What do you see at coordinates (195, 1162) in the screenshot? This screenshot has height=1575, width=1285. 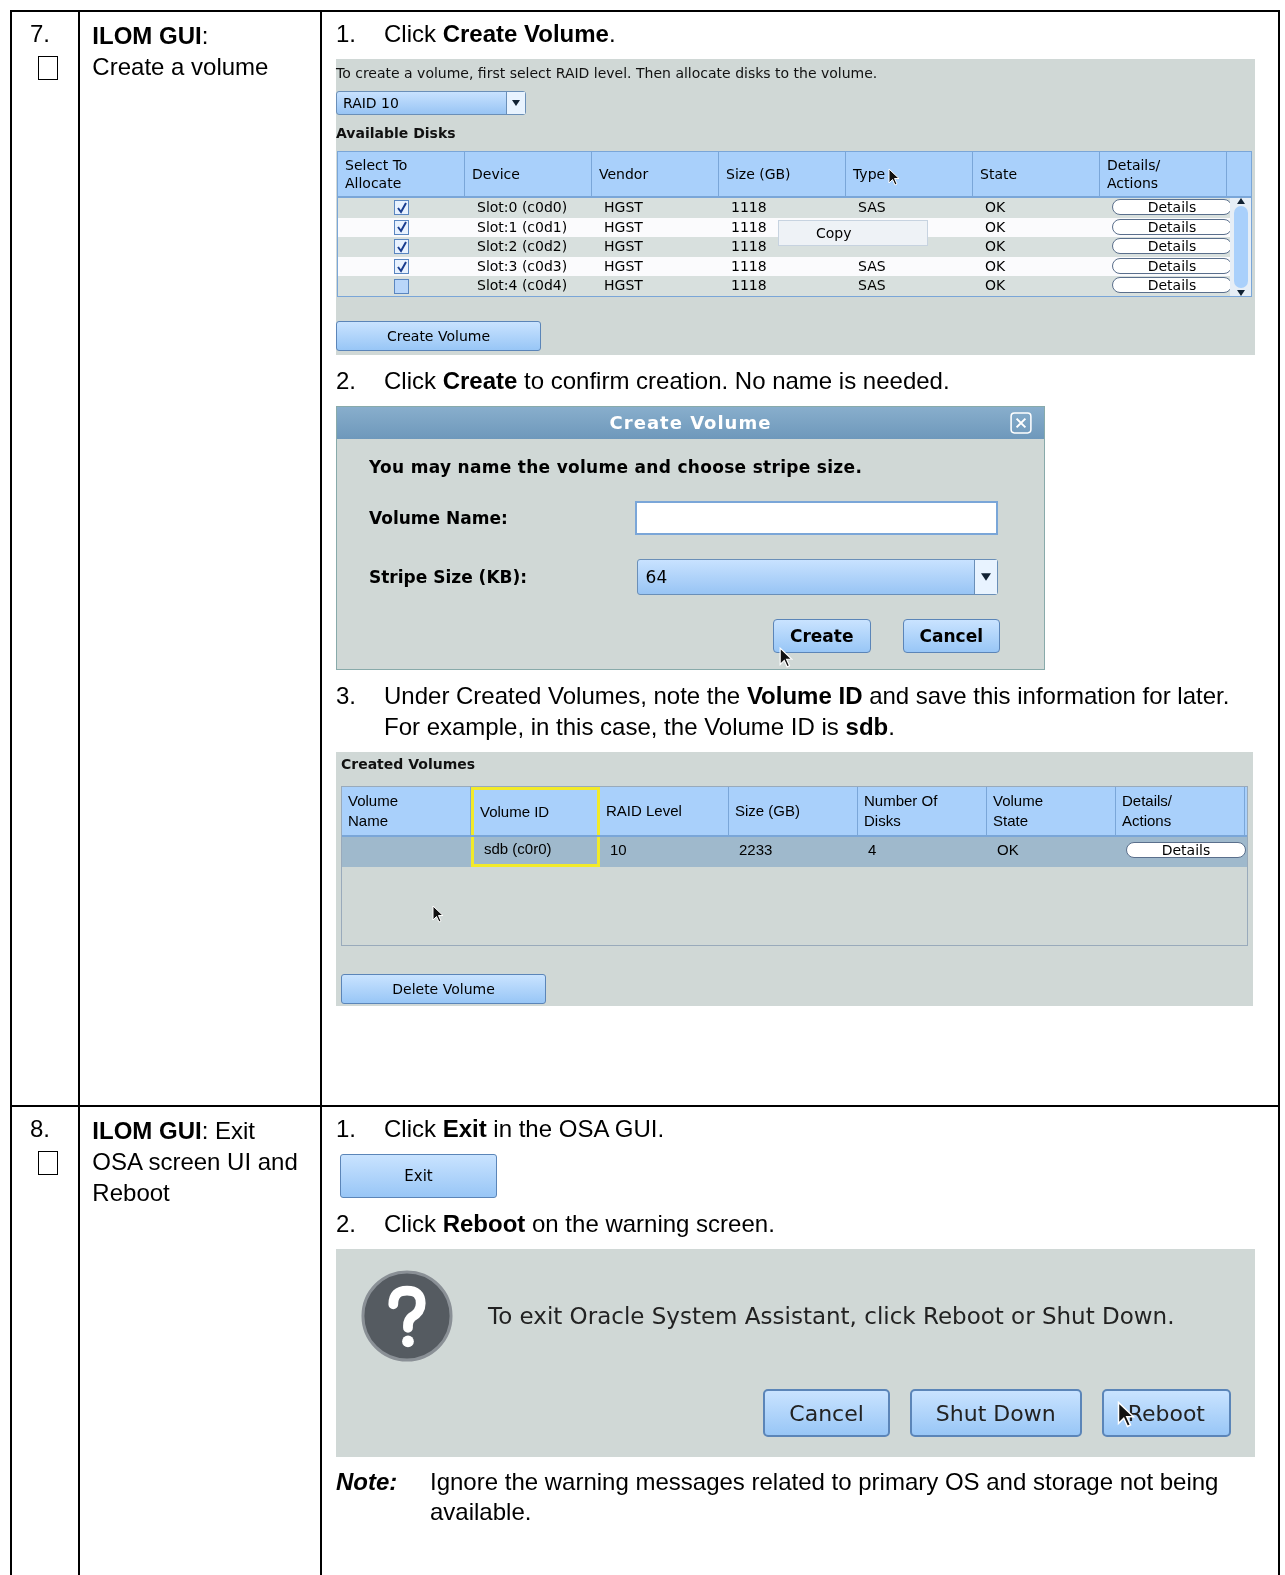 I see `task-description: ILOM GUI: Exit OSA screen UI and Reboot` at bounding box center [195, 1162].